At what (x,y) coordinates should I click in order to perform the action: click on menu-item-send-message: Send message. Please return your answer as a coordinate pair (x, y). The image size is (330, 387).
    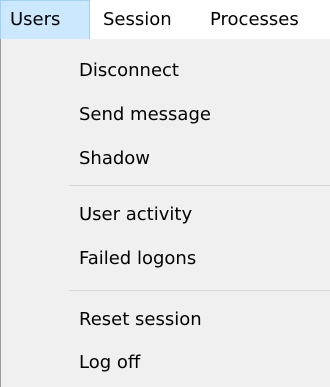
    Looking at the image, I should click on (145, 115).